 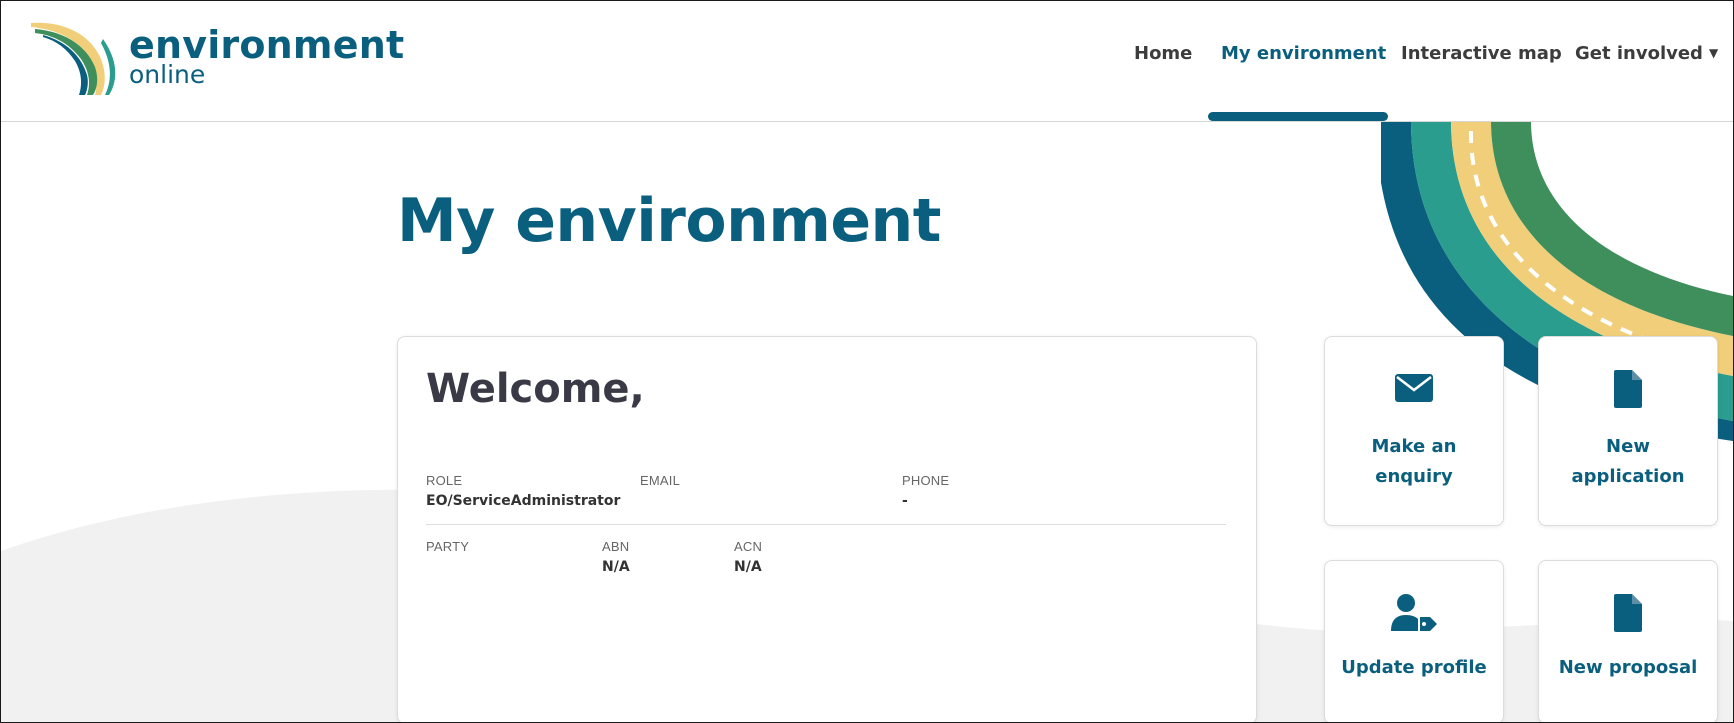 What do you see at coordinates (926, 480) in the screenshot?
I see `phone-label: PHONE` at bounding box center [926, 480].